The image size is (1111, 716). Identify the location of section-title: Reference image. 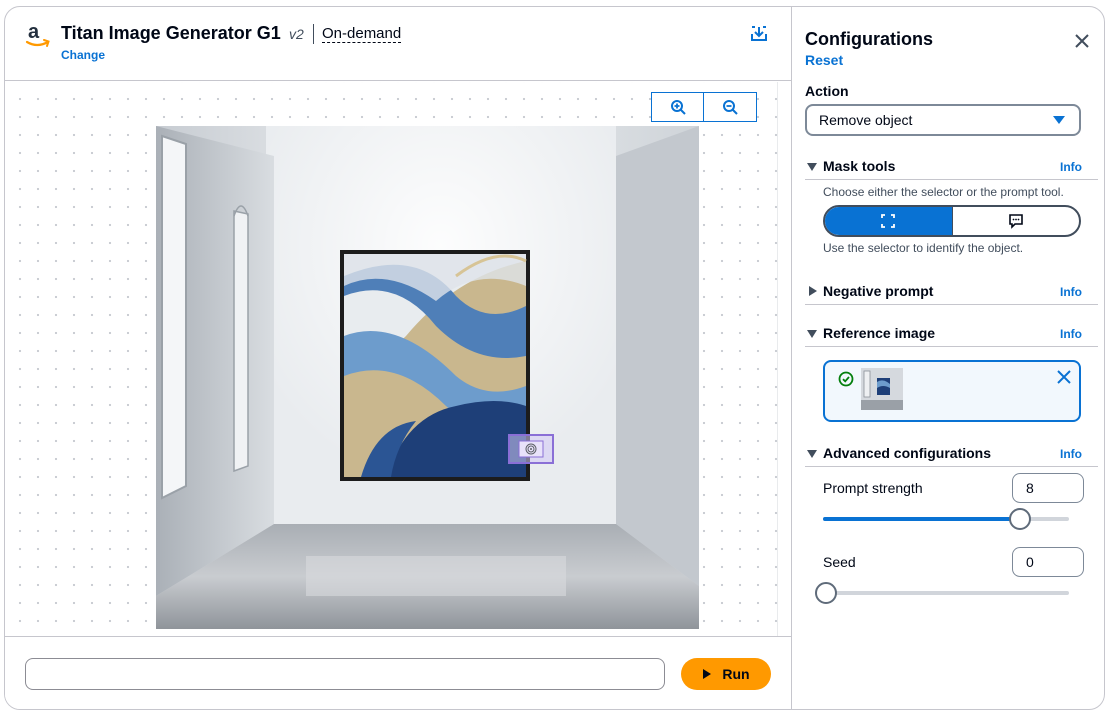
(879, 333).